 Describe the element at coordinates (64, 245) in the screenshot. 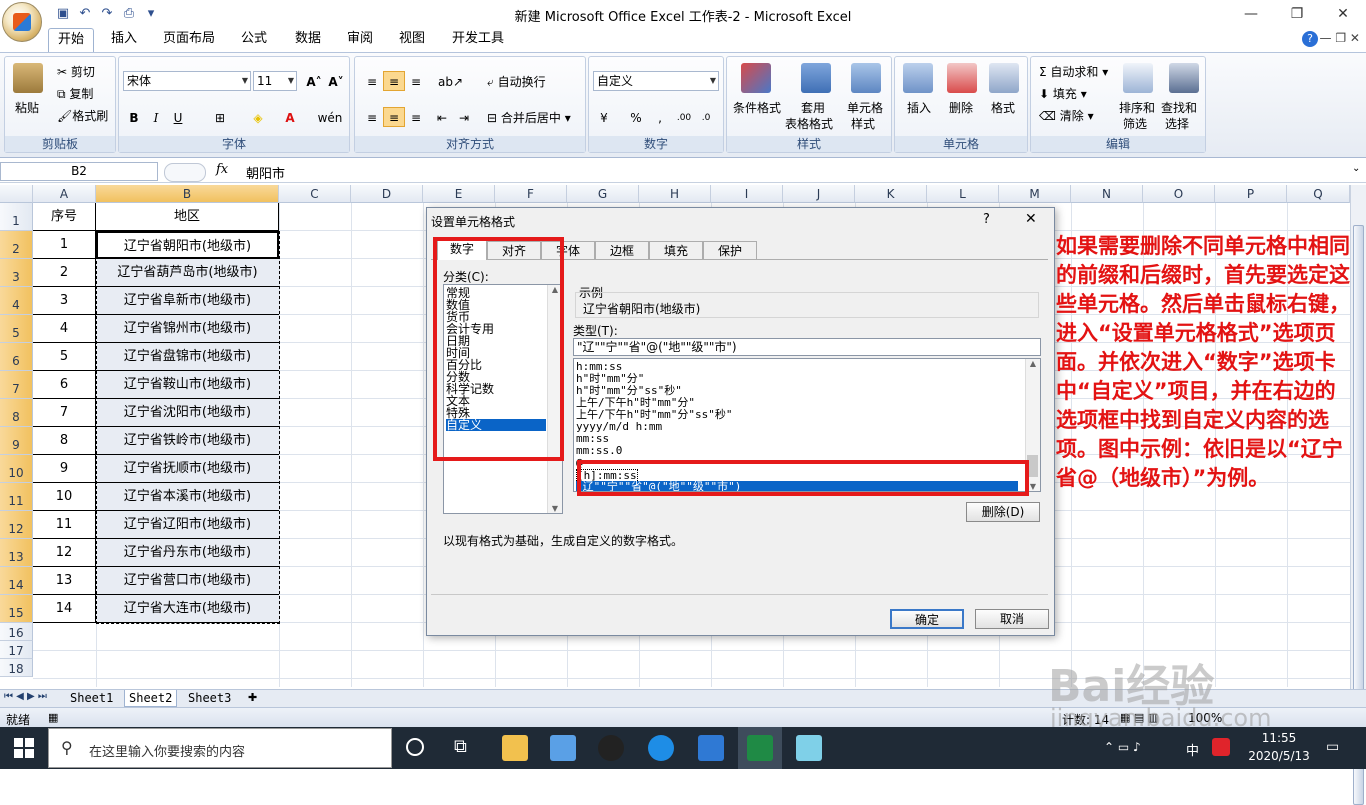

I see `cell-seq: 1` at that location.